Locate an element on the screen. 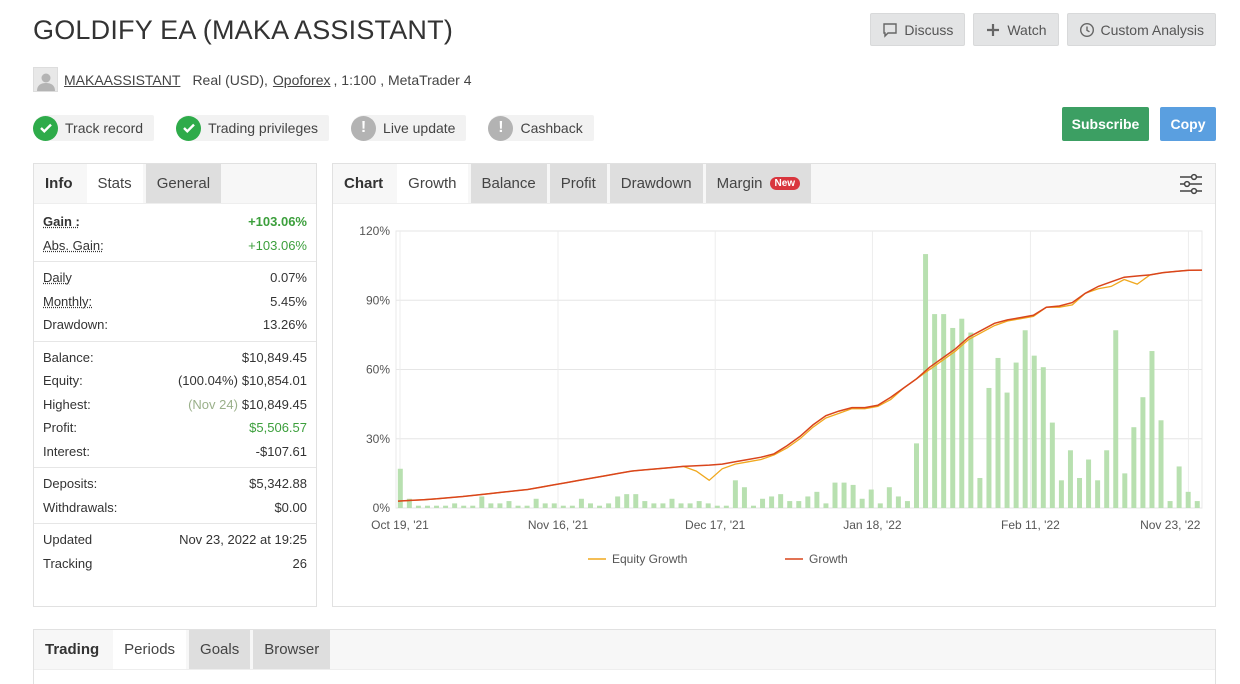  chart-label: Chart is located at coordinates (363, 183).